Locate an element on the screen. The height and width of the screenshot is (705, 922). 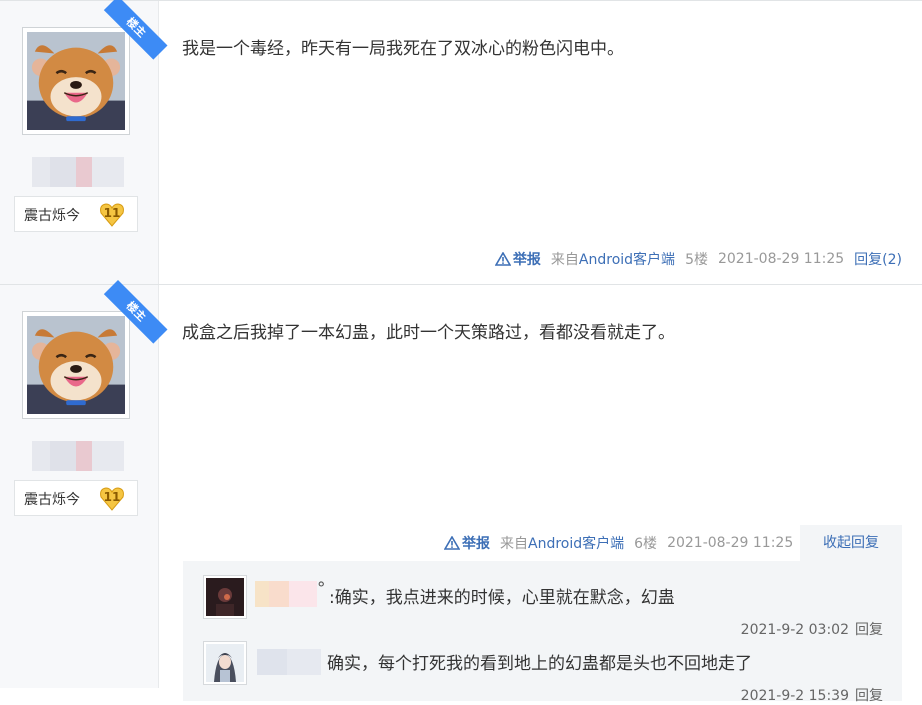
reply-item: ° :确实，我点进来的时候，心里就在默念，幻蛊 2021-9-2 03:02 回复 is located at coordinates (548, 606).